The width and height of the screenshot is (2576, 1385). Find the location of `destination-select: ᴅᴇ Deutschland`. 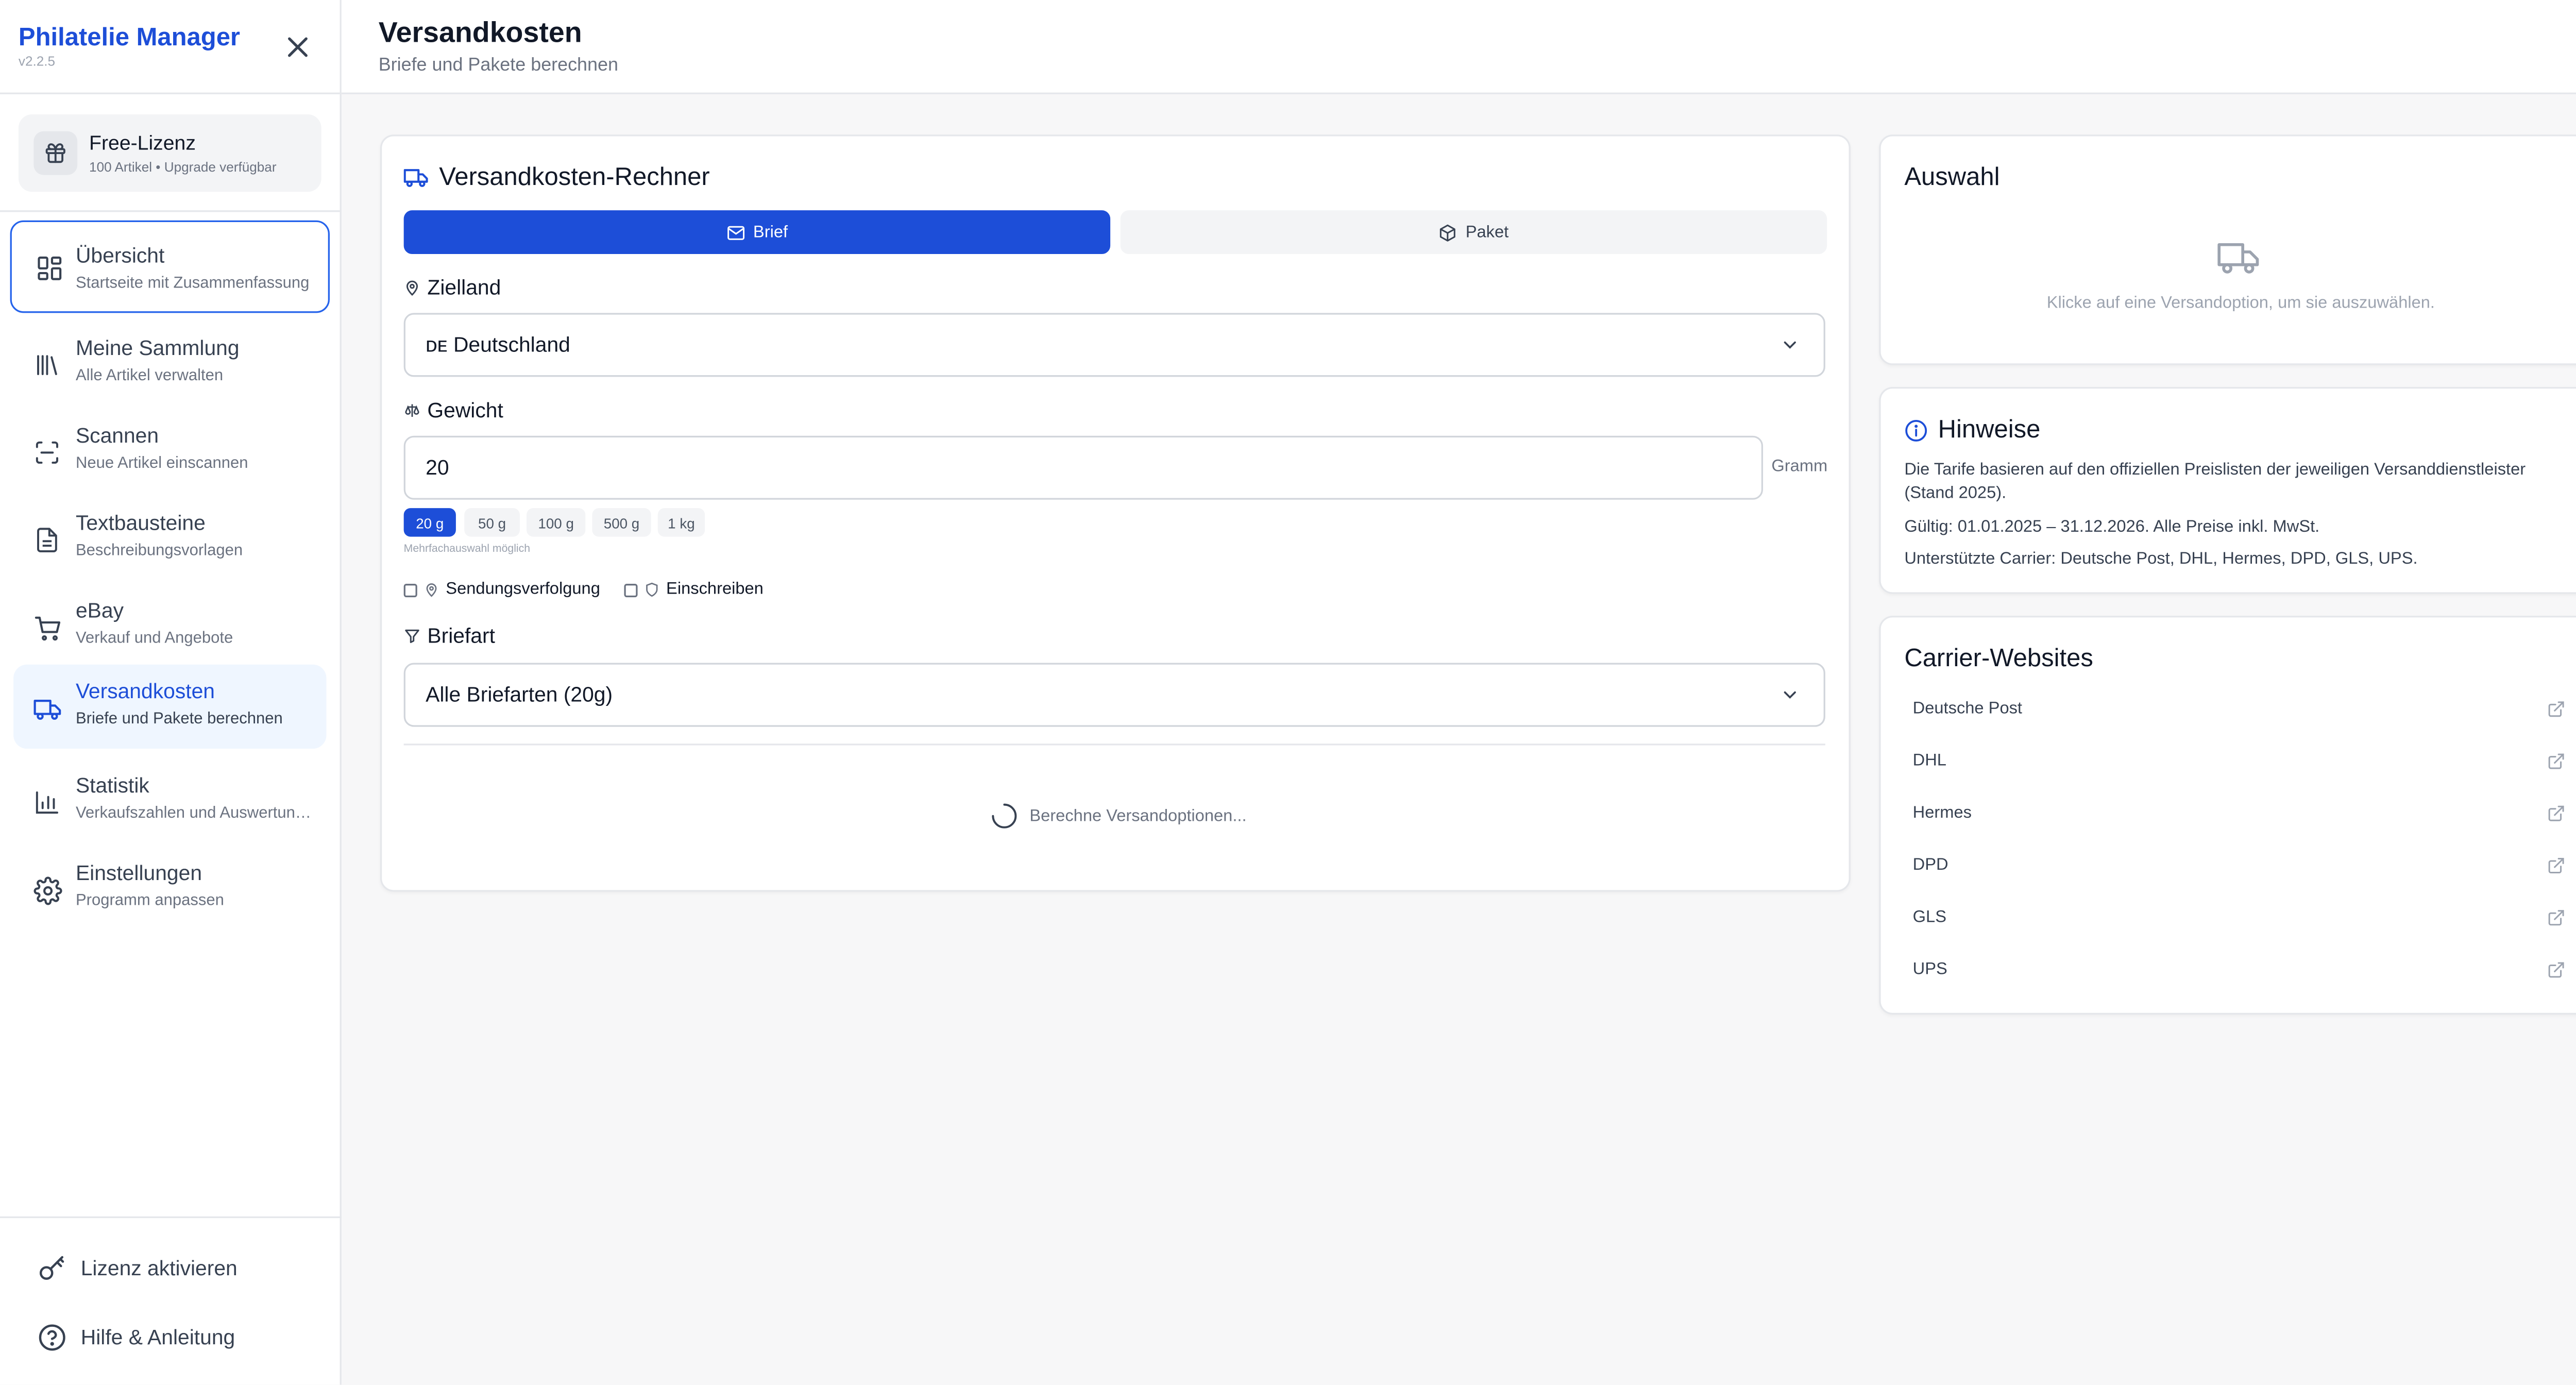

destination-select: ᴅᴇ Deutschland is located at coordinates (1114, 345).